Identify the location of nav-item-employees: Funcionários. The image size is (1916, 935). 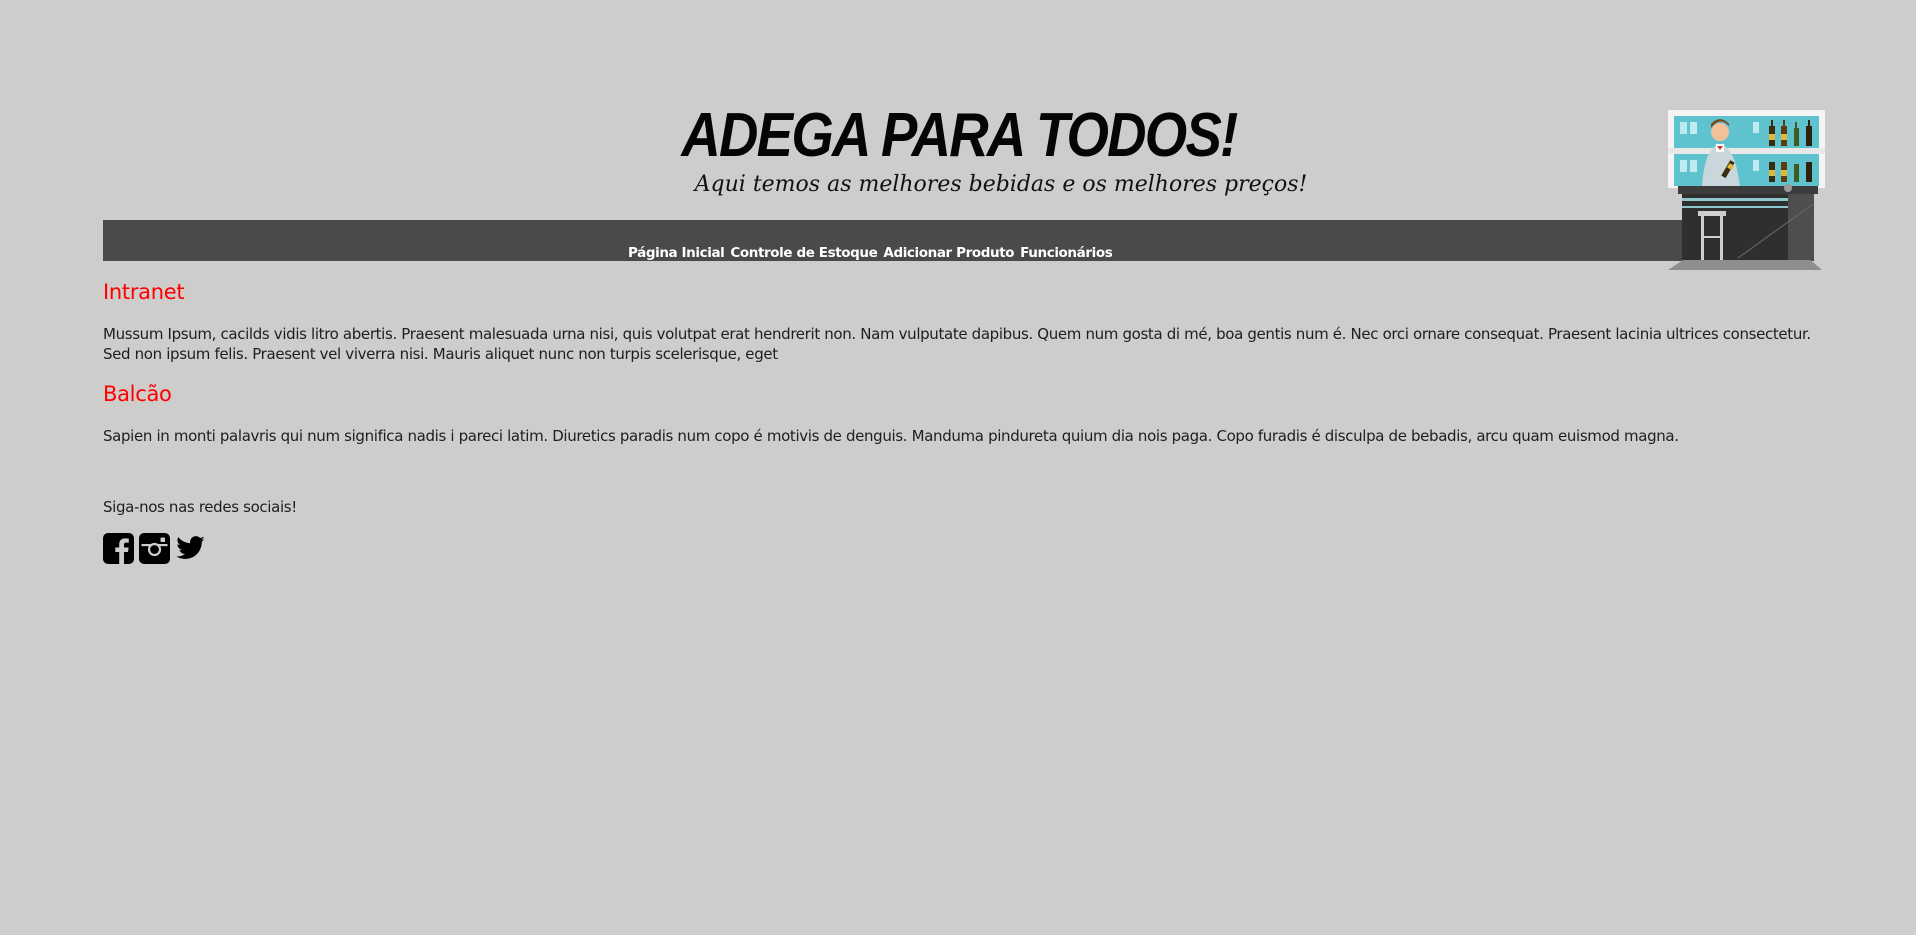
(1066, 251).